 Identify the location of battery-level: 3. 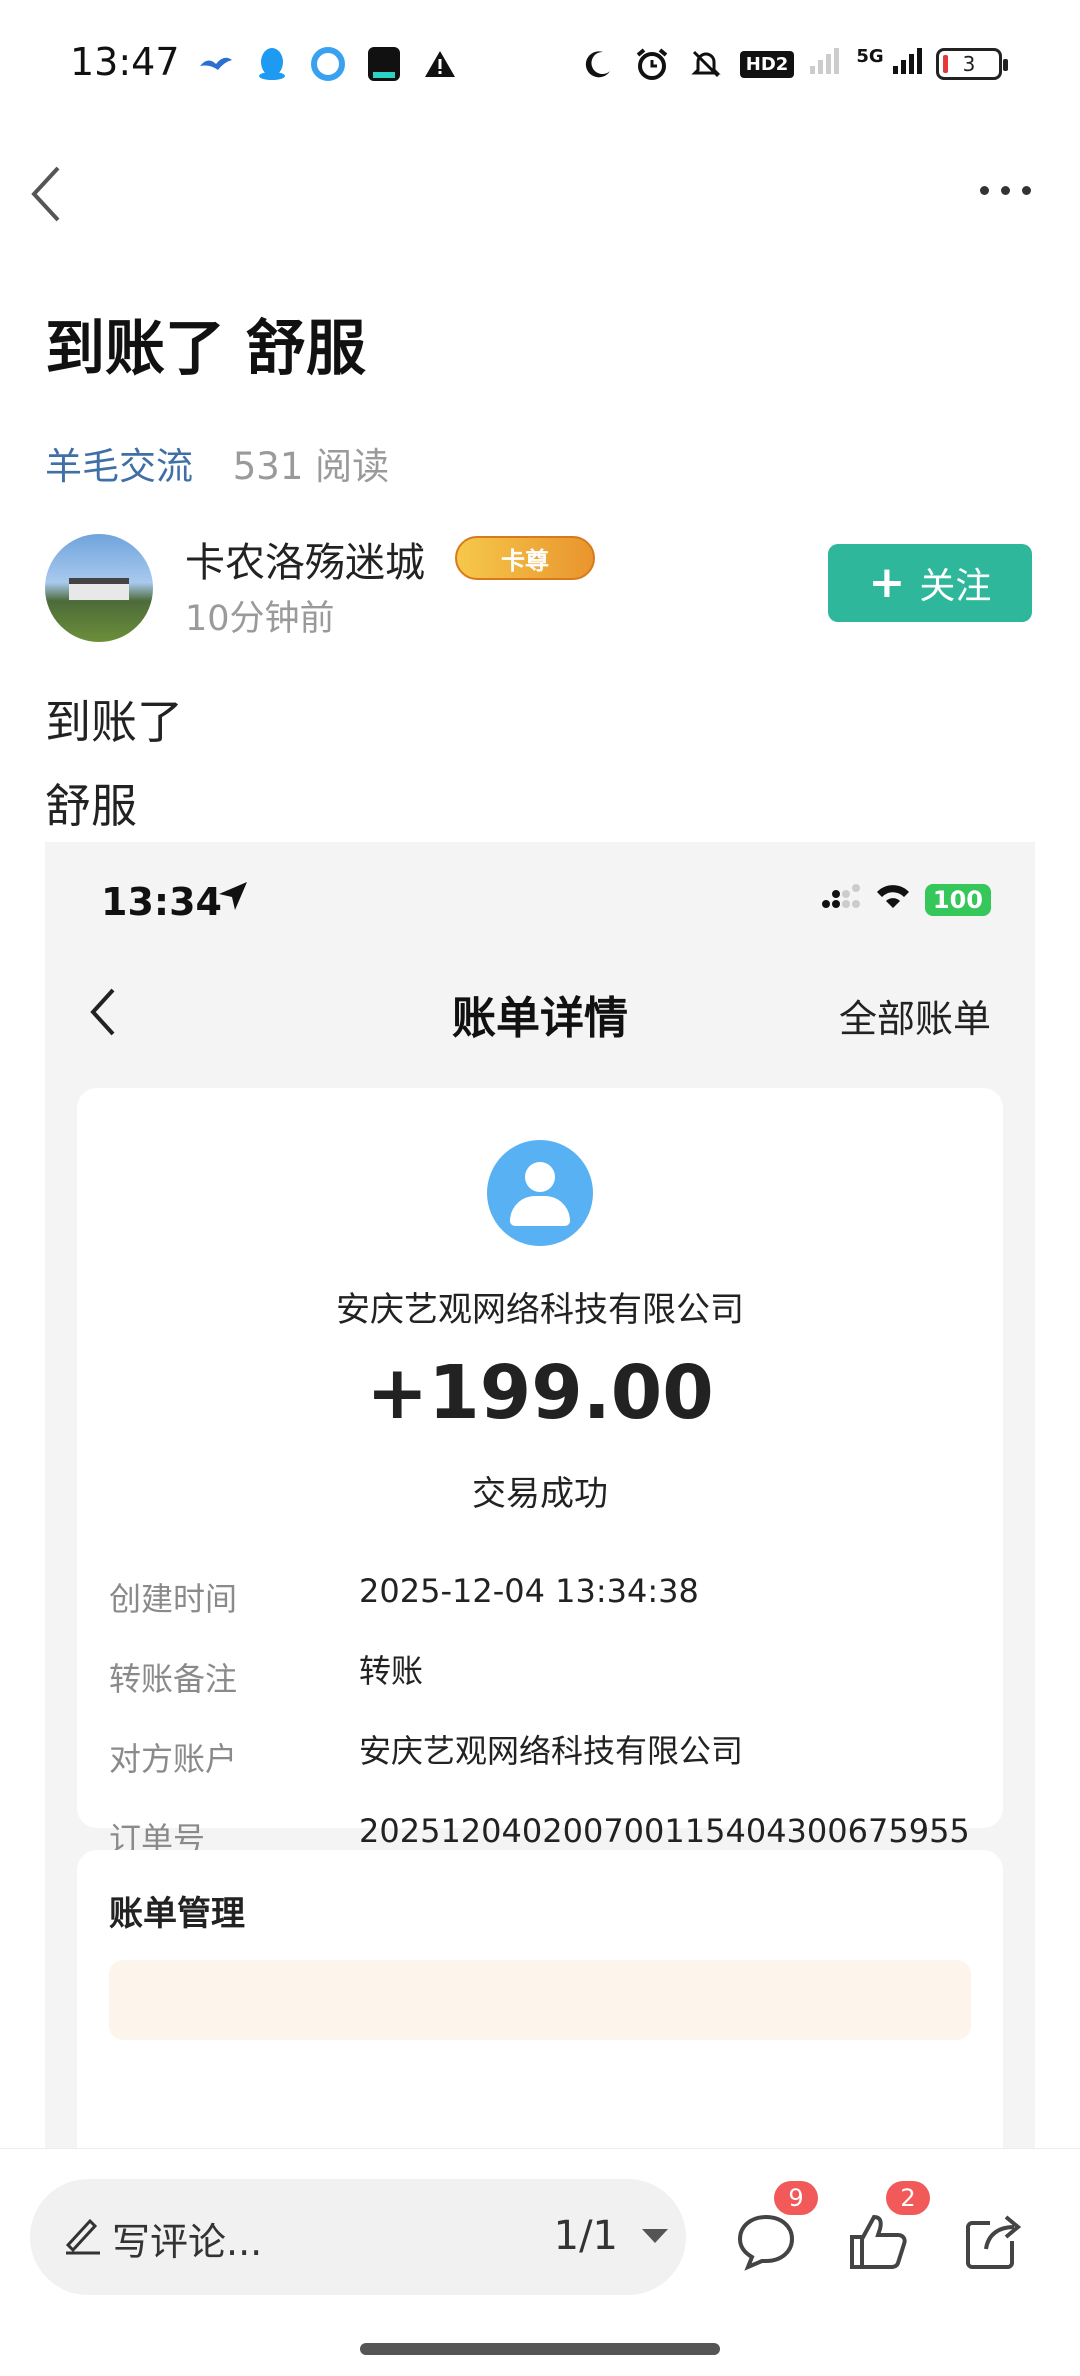
(969, 64).